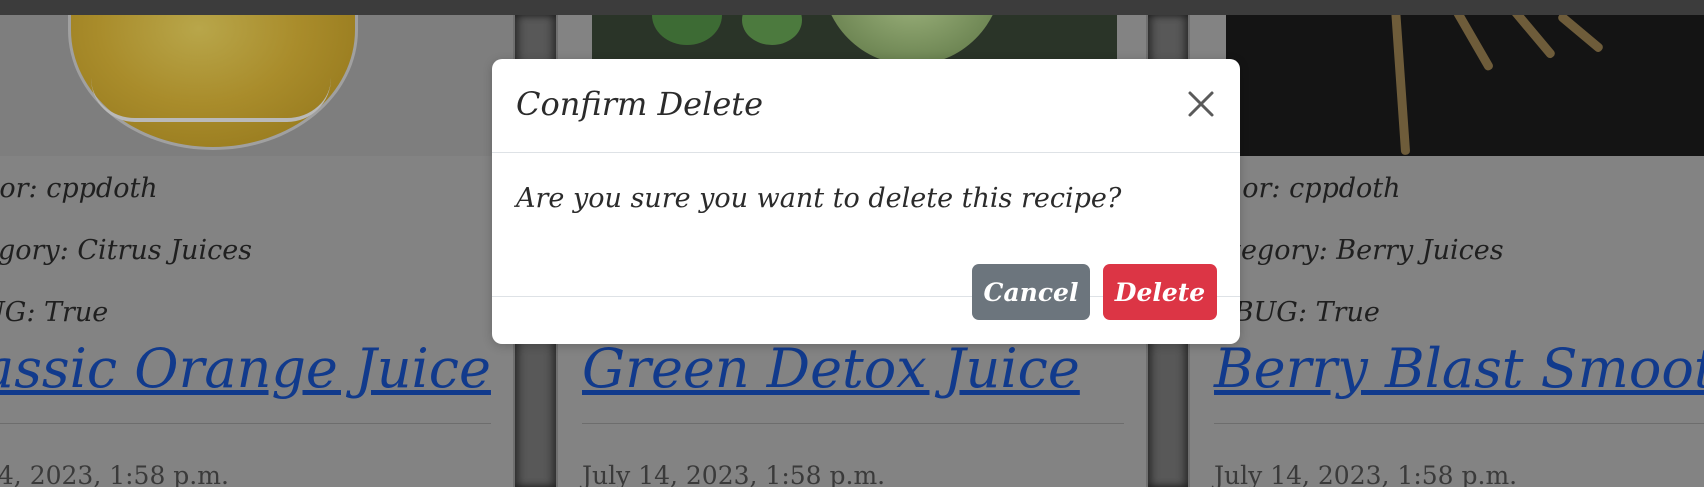 The width and height of the screenshot is (1704, 487). What do you see at coordinates (114, 474) in the screenshot?
I see `recipe-date: 14, 2023, 1:58 p.m.` at bounding box center [114, 474].